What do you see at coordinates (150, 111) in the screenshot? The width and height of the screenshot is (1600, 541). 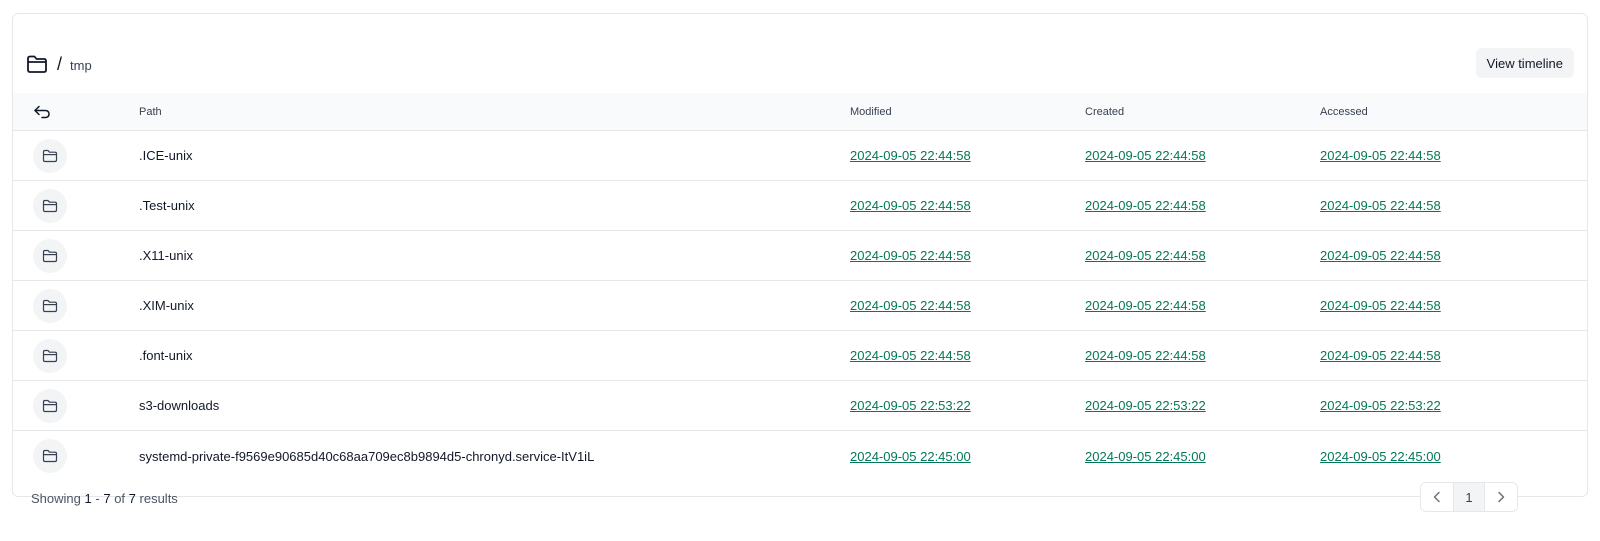 I see `column-header-path: Path` at bounding box center [150, 111].